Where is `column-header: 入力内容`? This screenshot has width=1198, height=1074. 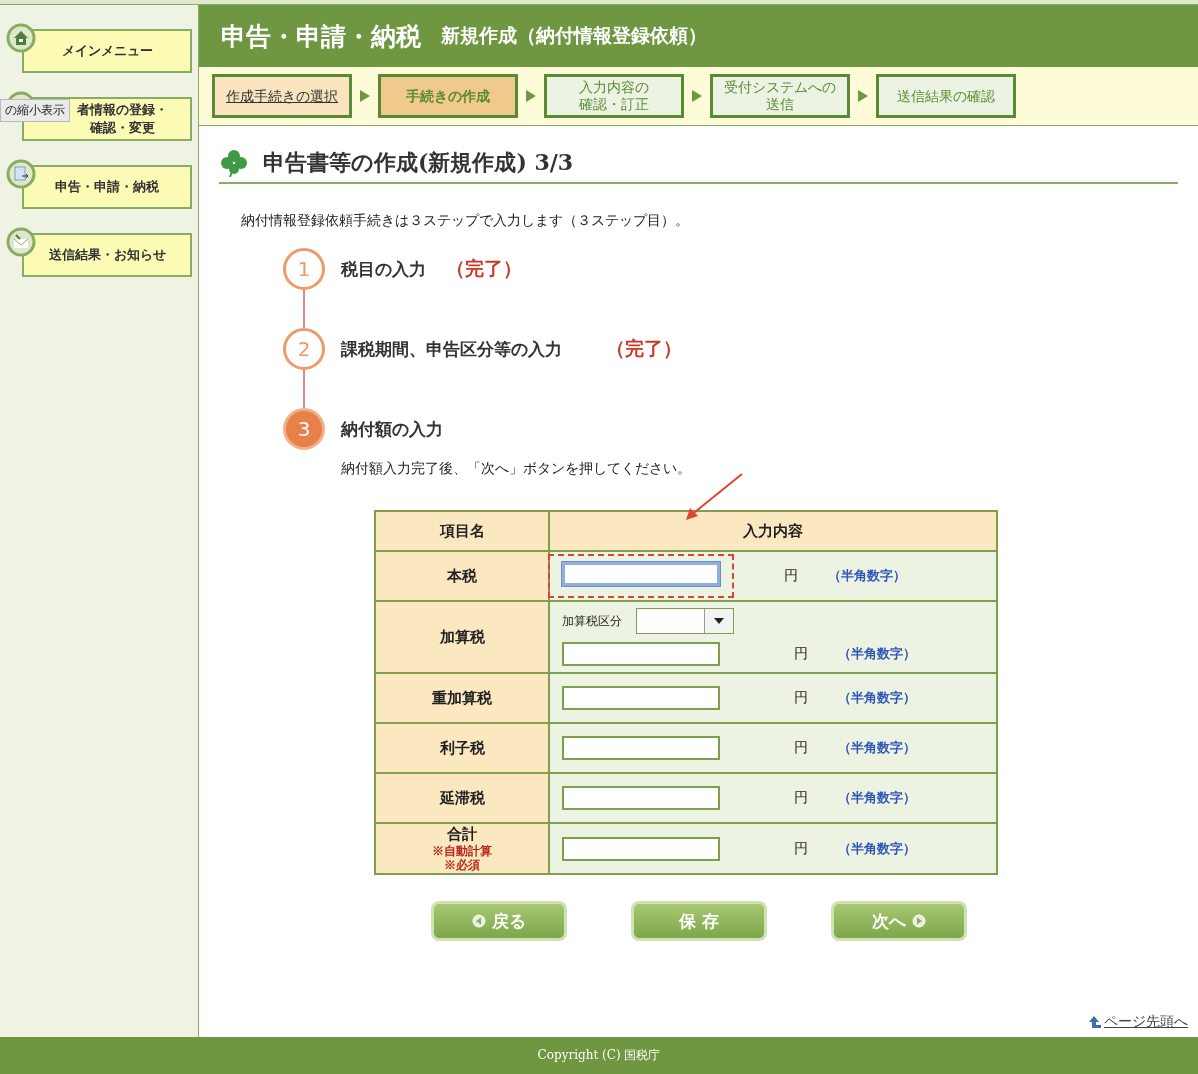 column-header: 入力内容 is located at coordinates (773, 531).